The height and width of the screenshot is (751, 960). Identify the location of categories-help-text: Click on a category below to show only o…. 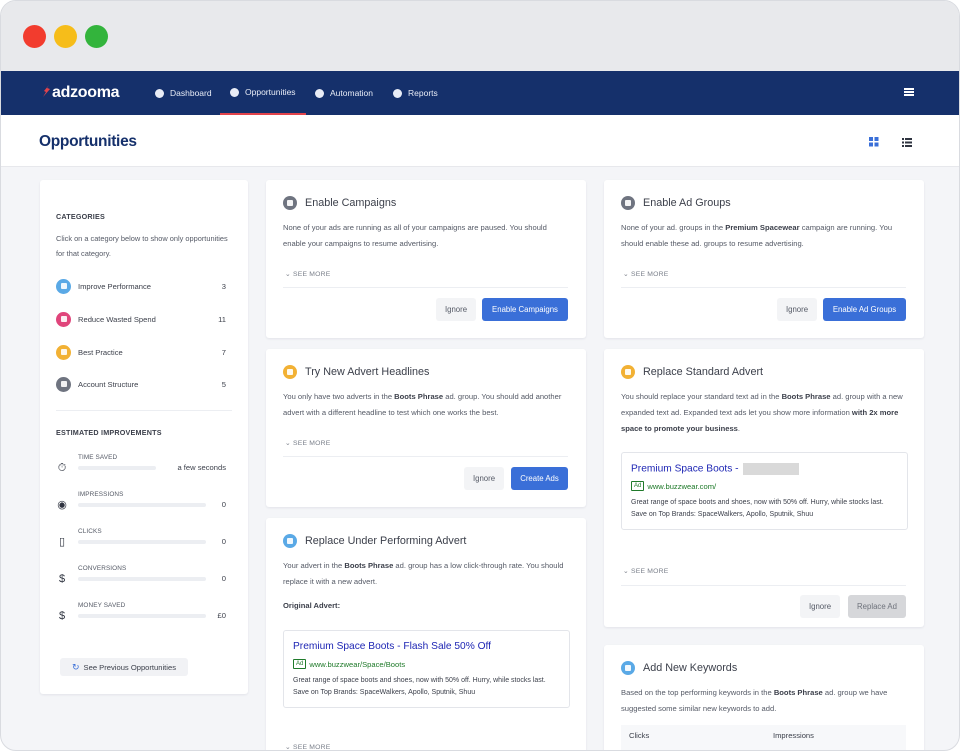
(142, 246).